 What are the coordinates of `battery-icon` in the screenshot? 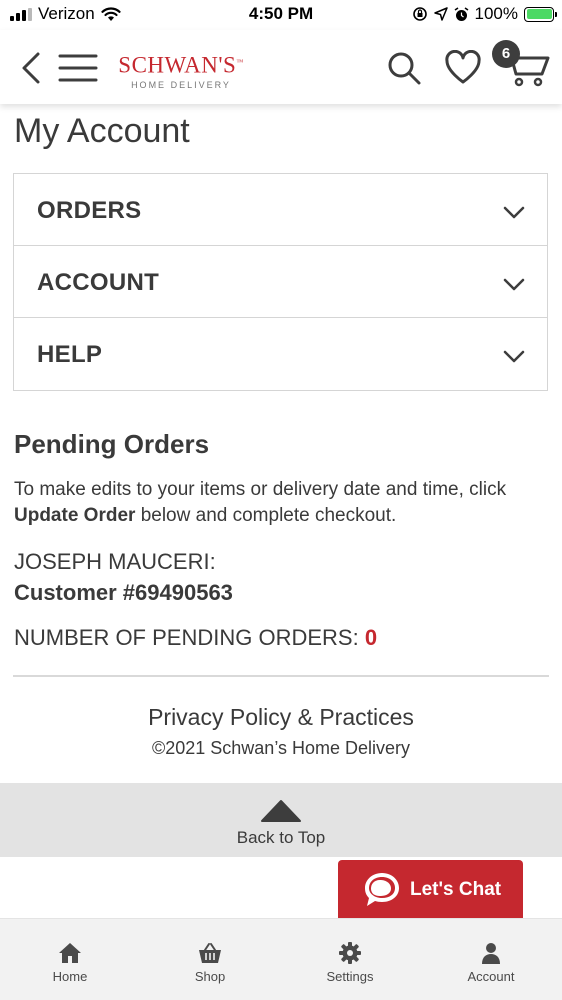 It's located at (540, 14).